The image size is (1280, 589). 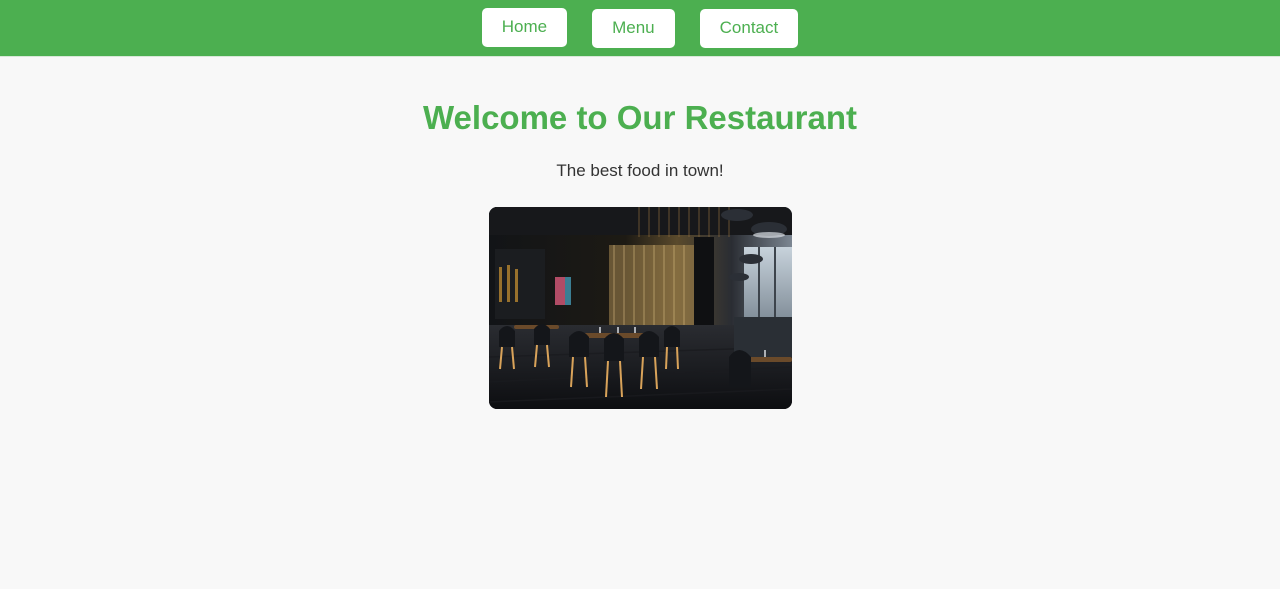 I want to click on top-navbar: Home Menu Contact, so click(x=640, y=28).